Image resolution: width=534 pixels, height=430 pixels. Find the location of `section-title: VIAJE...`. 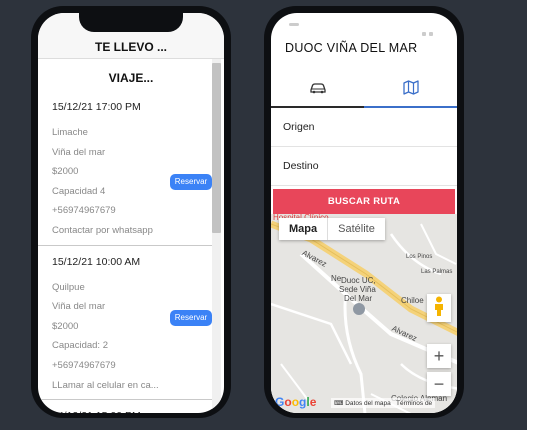

section-title: VIAJE... is located at coordinates (131, 78).